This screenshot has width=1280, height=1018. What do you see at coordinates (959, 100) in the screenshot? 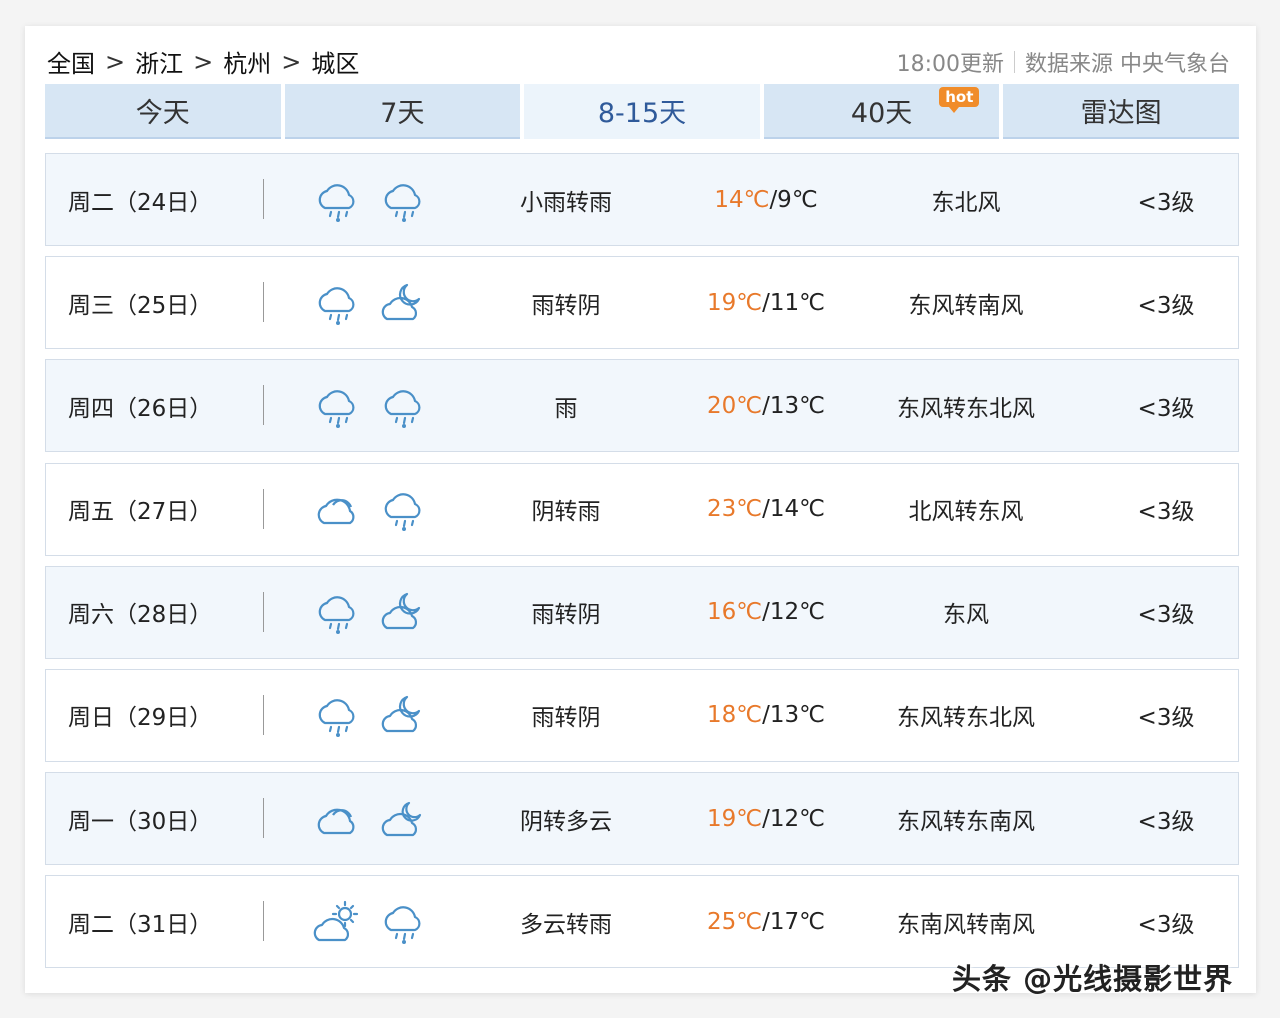
I see `hot-badge: hot` at bounding box center [959, 100].